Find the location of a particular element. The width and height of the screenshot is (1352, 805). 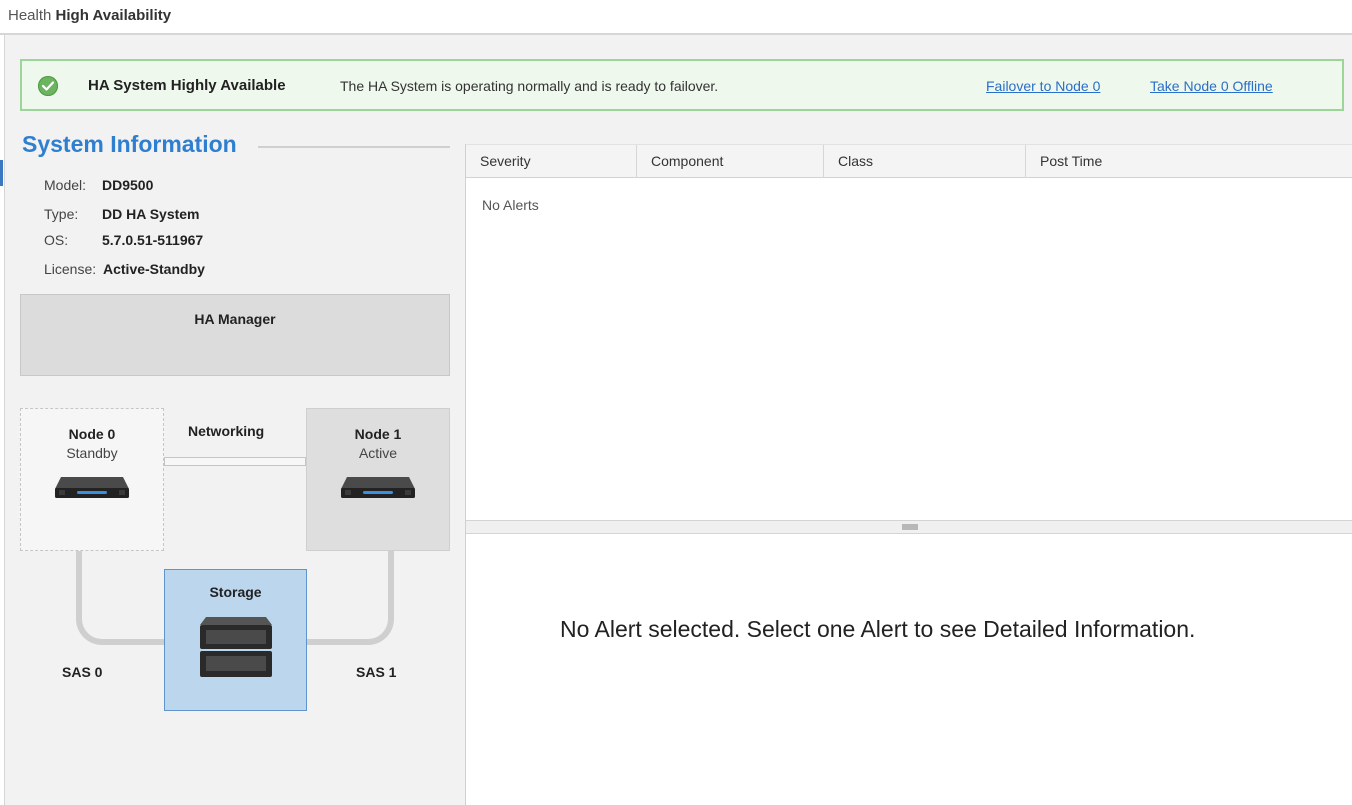

panel-splitter is located at coordinates (909, 527).